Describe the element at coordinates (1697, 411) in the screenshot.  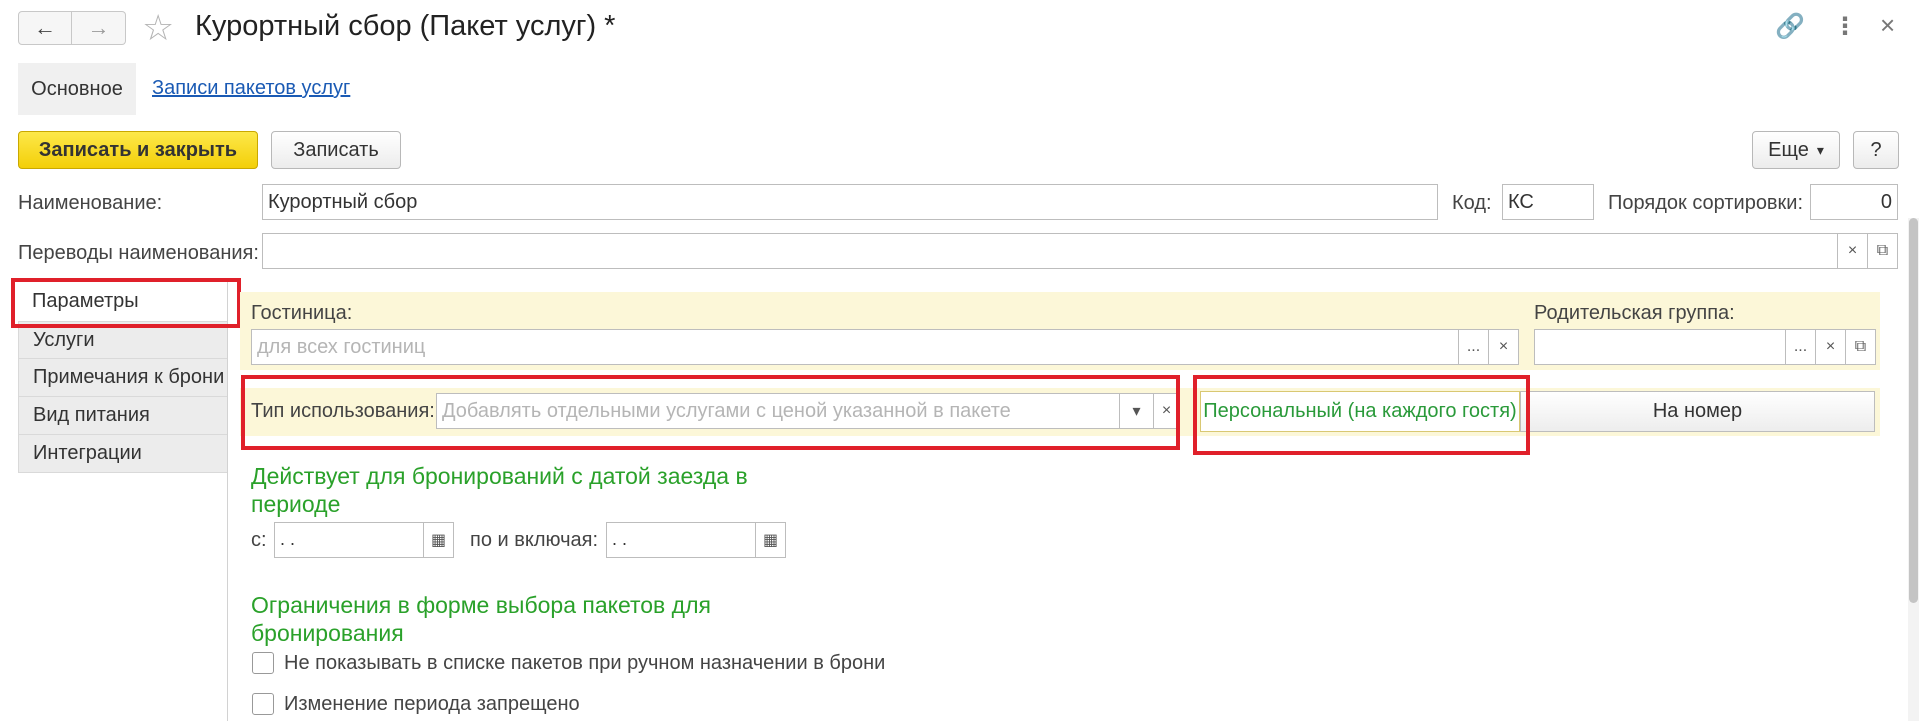
I see `toggle-per-room: На номер` at that location.